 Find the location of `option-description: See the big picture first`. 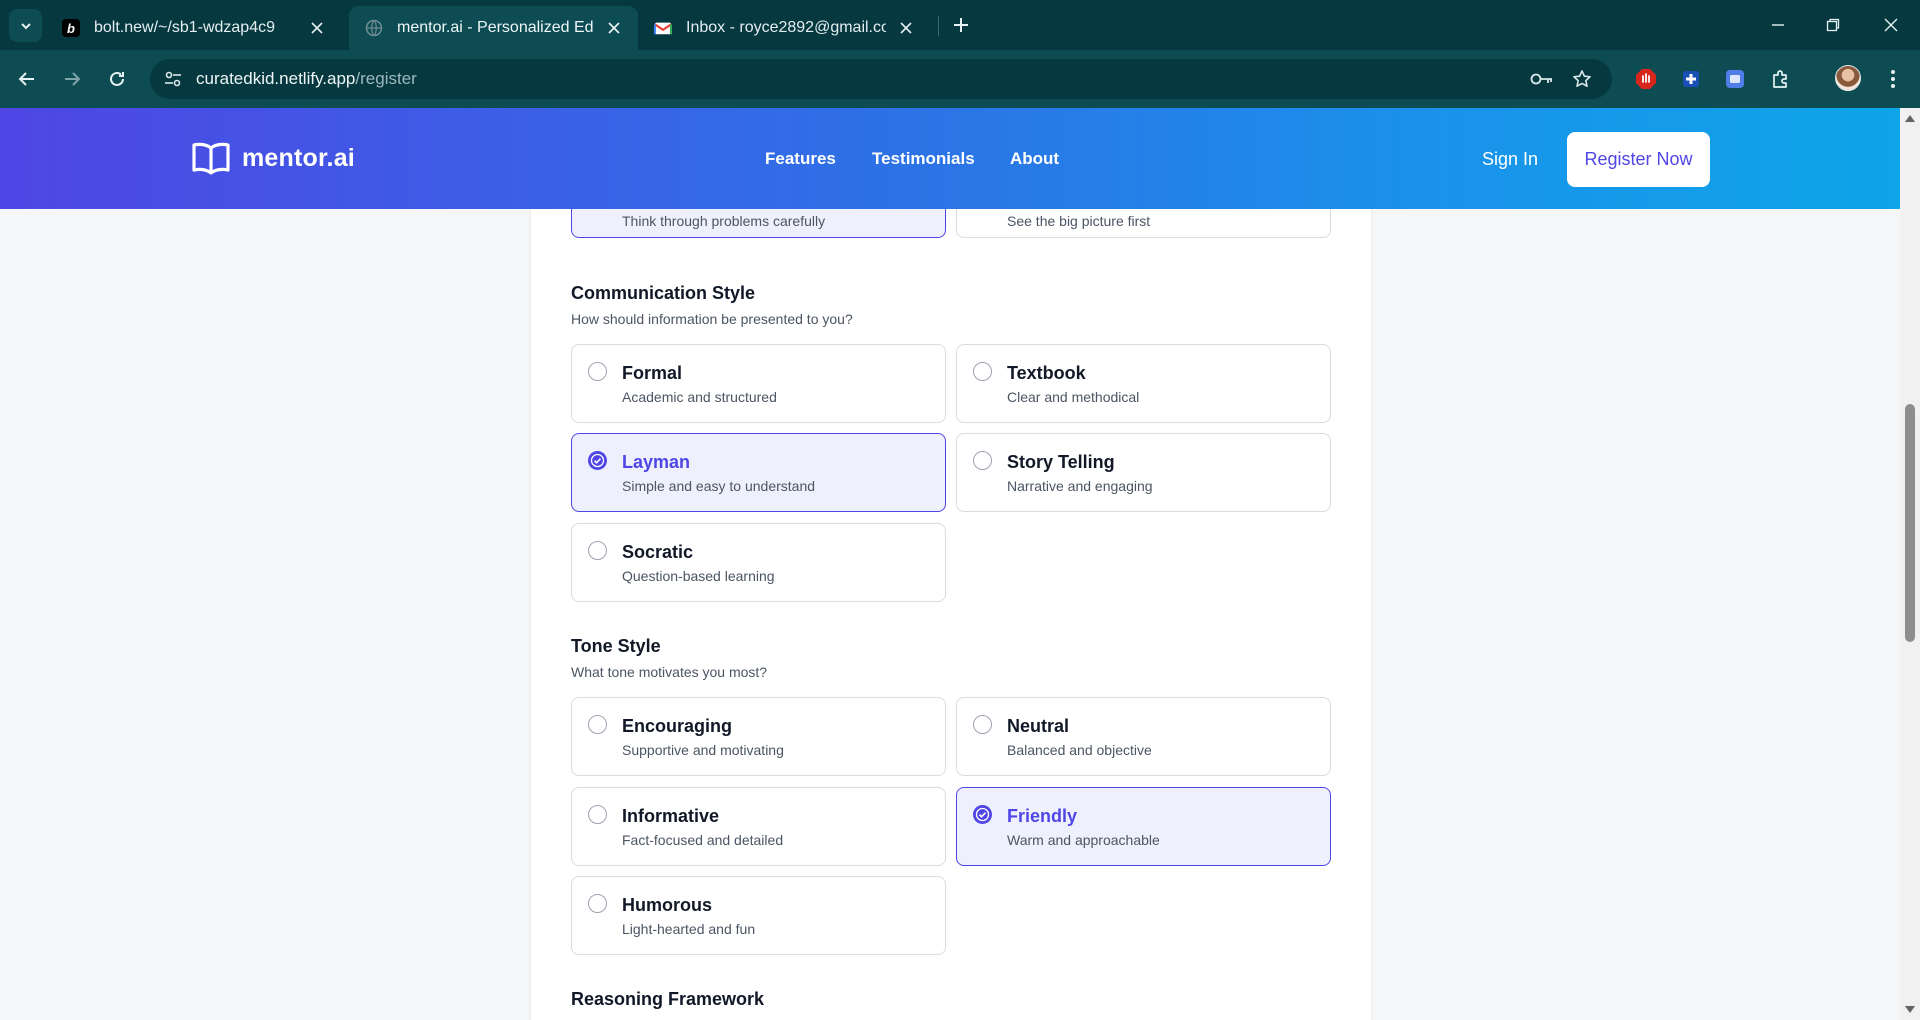

option-description: See the big picture first is located at coordinates (1079, 221).